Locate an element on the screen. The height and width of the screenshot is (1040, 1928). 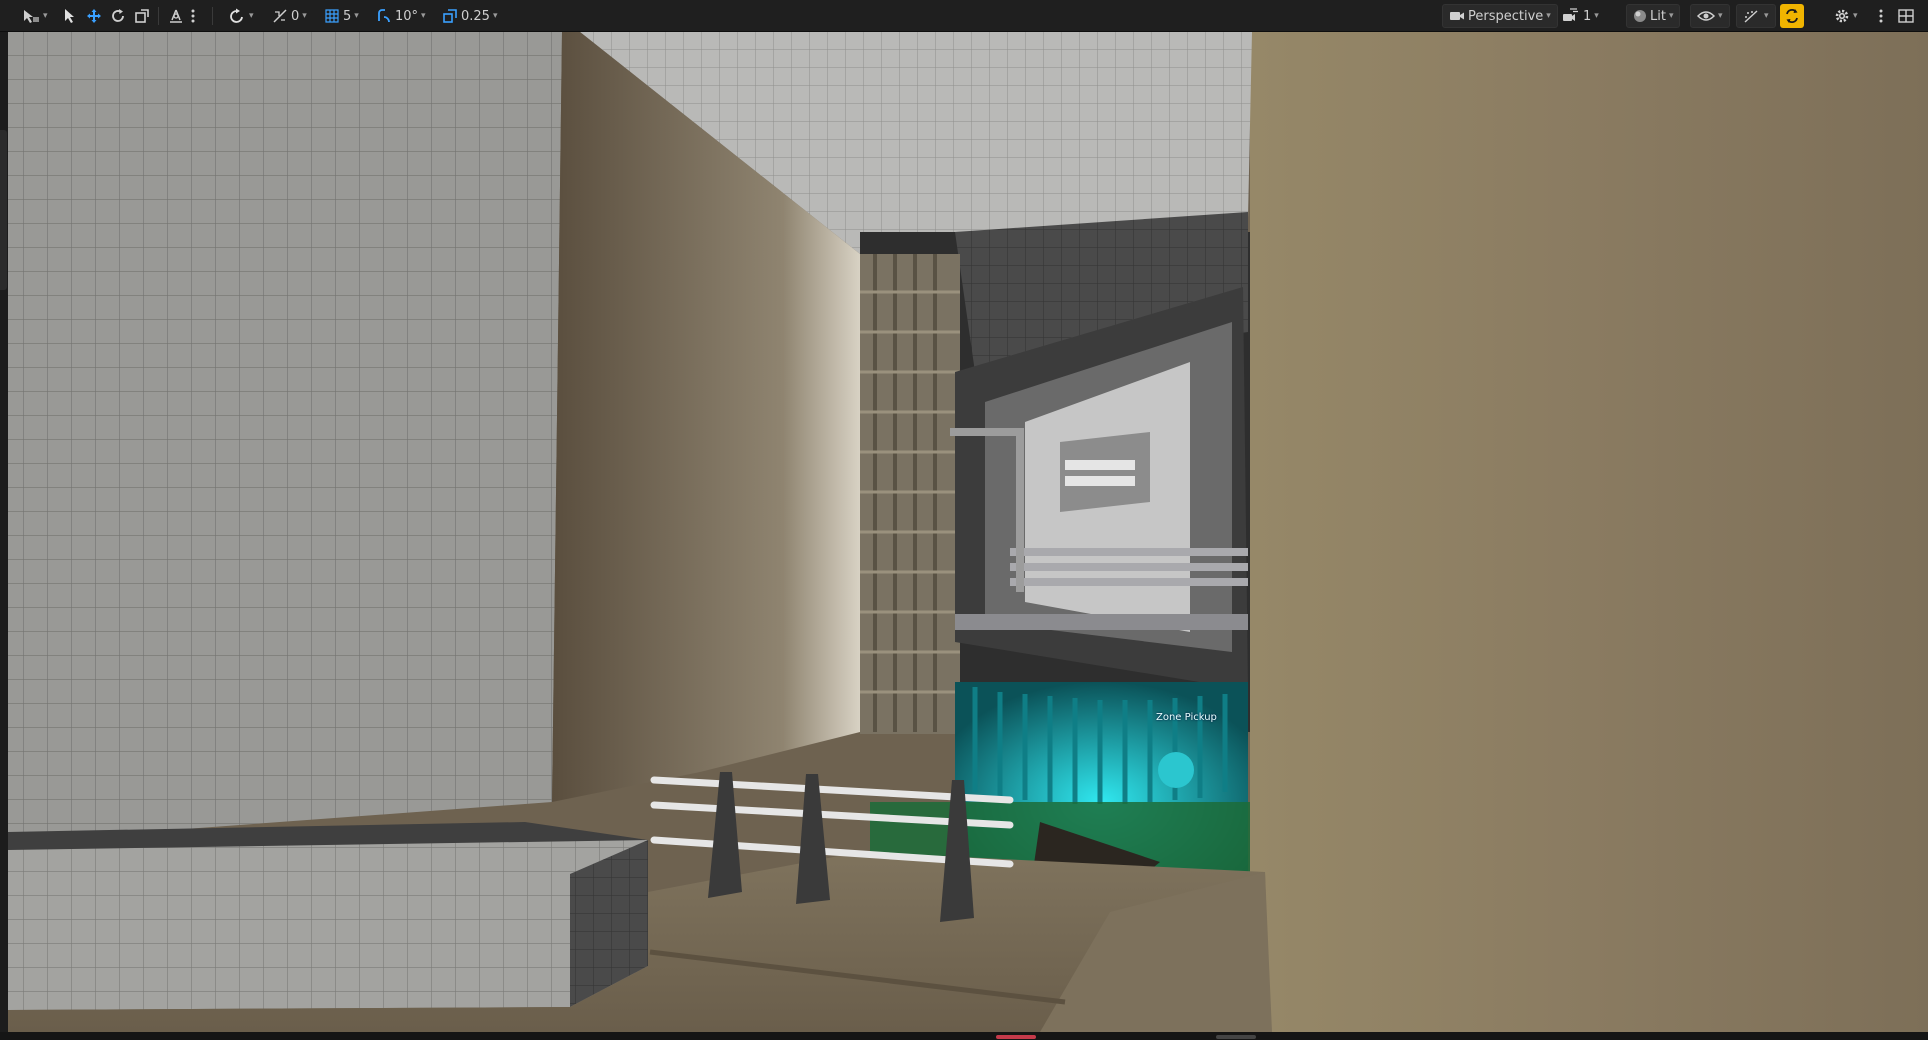
surface-snap-button is located at coordinates (176, 16).